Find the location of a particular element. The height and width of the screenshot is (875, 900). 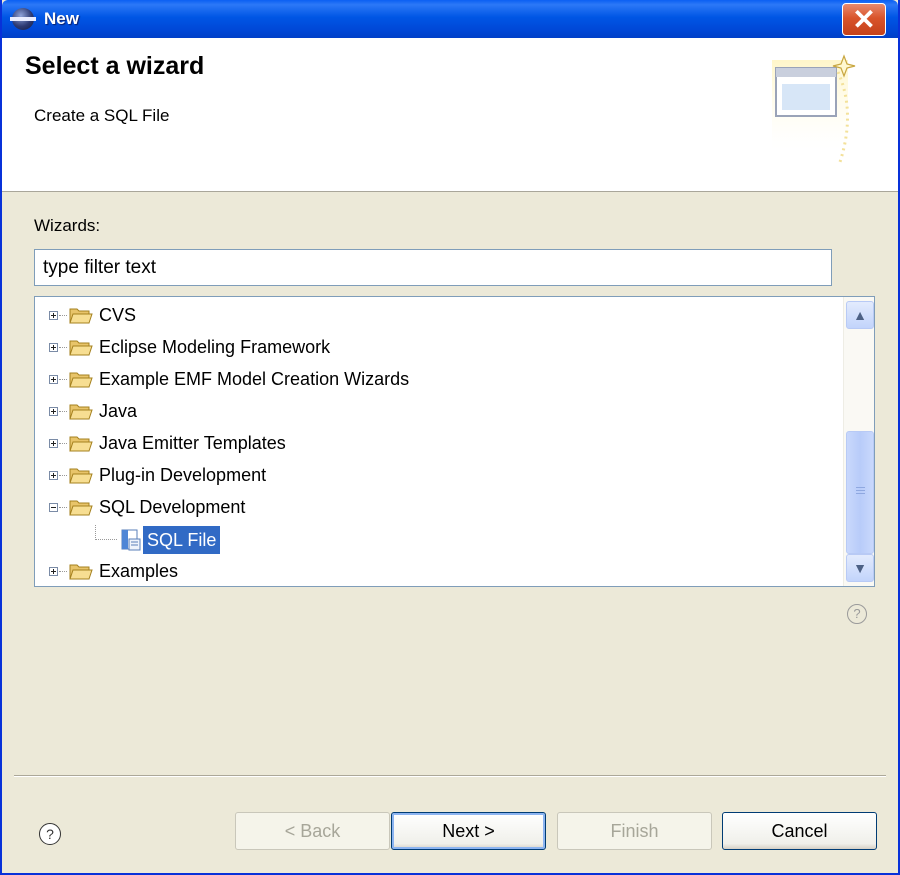

window-title: New is located at coordinates (61, 18).